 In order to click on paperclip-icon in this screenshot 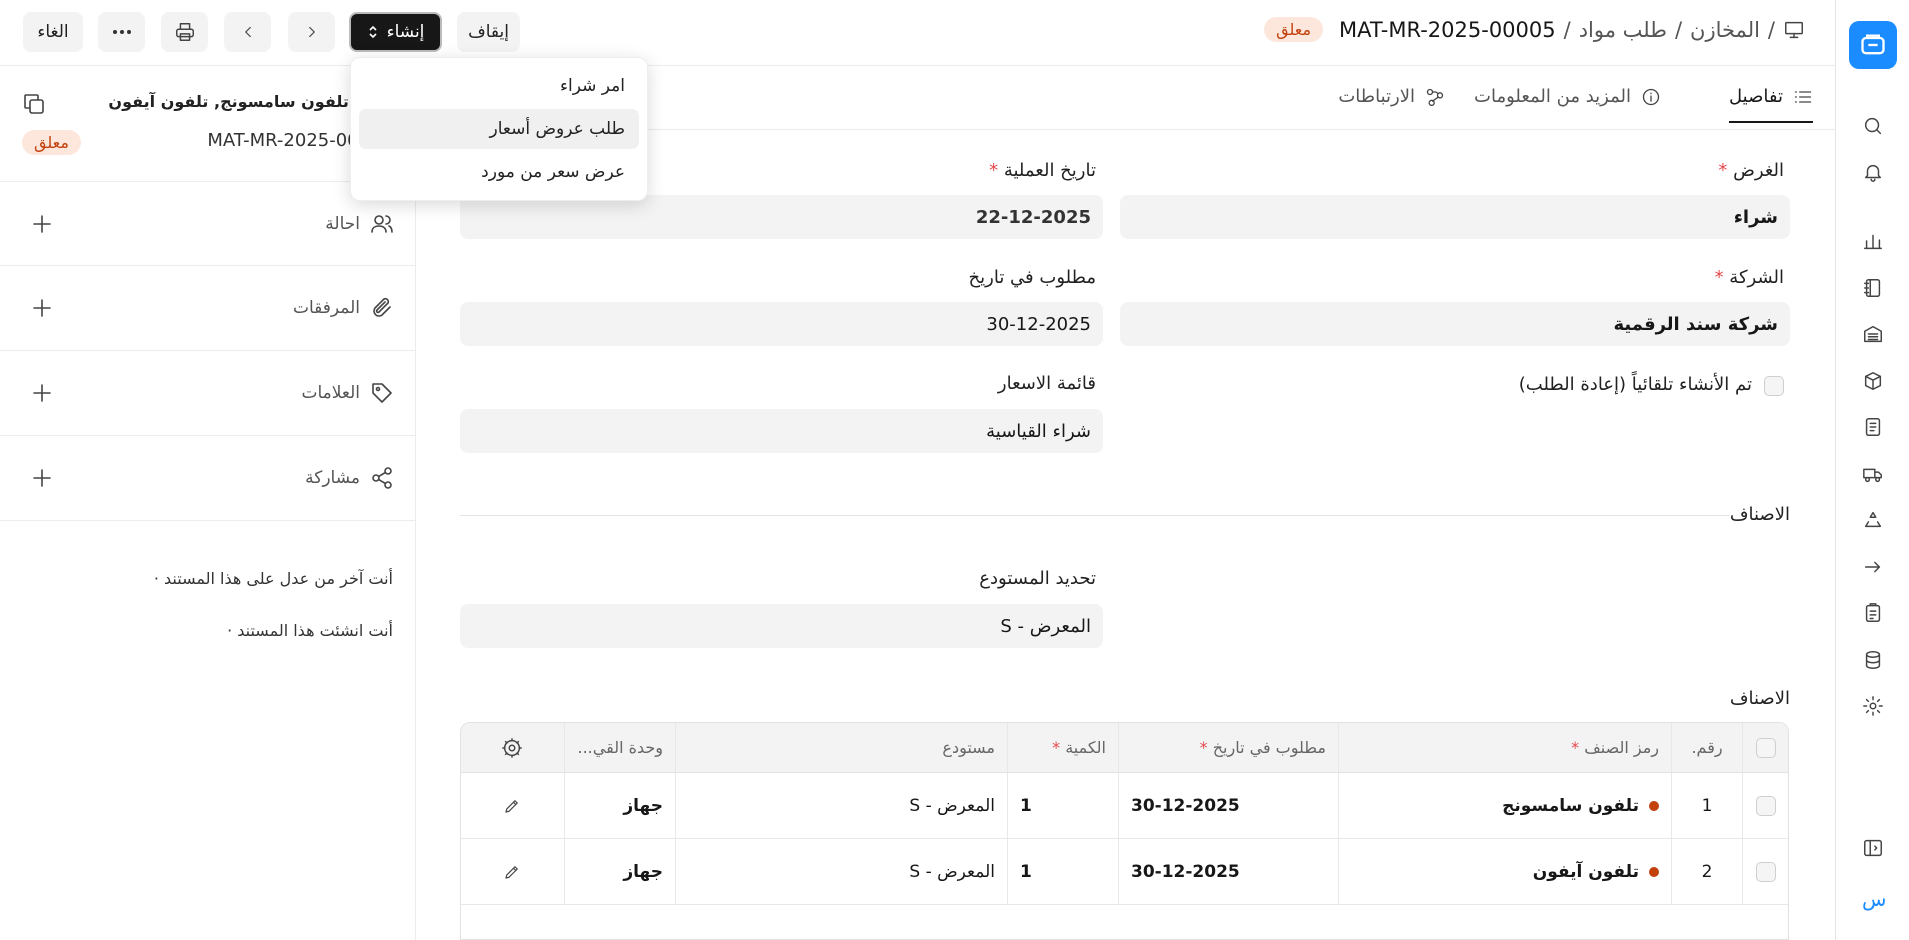, I will do `click(382, 308)`.